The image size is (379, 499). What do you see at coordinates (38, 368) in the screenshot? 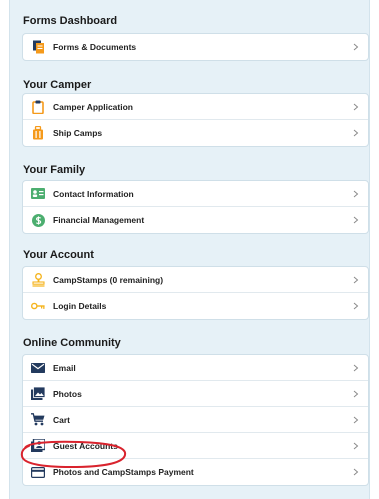
I see `envelope-icon` at bounding box center [38, 368].